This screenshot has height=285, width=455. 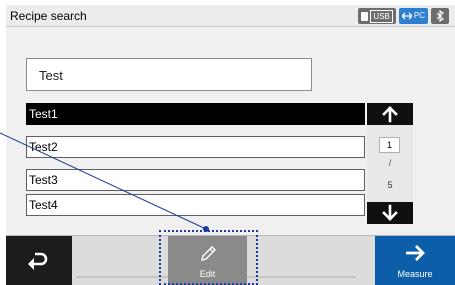 I want to click on bluetooth-icon, so click(x=440, y=16).